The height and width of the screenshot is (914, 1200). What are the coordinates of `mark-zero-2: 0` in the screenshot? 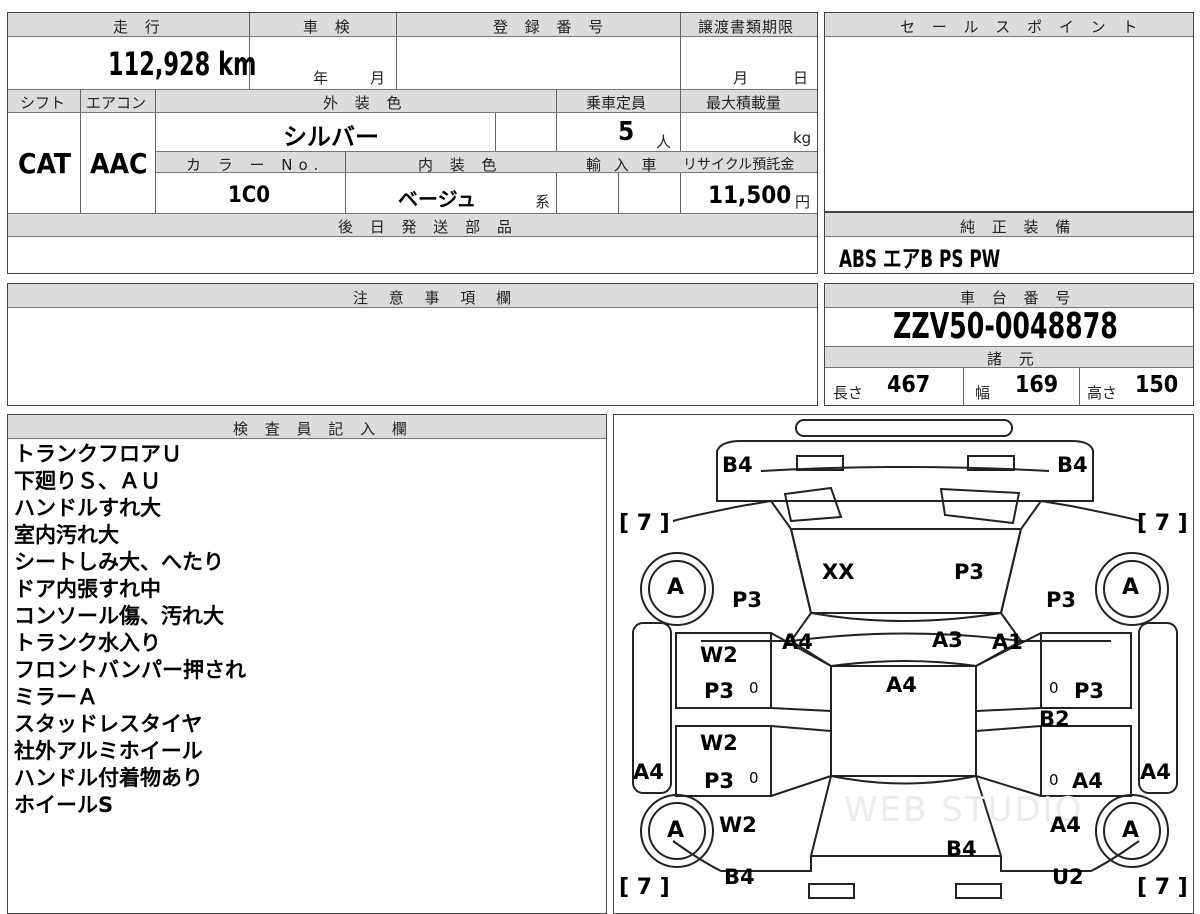 It's located at (754, 778).